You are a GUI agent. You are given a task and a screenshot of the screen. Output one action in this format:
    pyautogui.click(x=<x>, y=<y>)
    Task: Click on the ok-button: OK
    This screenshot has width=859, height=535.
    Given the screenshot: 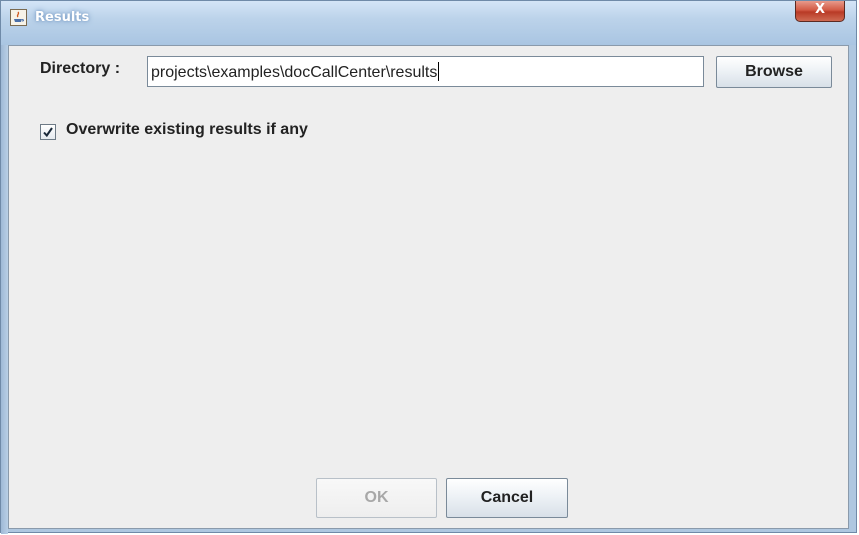 What is the action you would take?
    pyautogui.click(x=376, y=498)
    